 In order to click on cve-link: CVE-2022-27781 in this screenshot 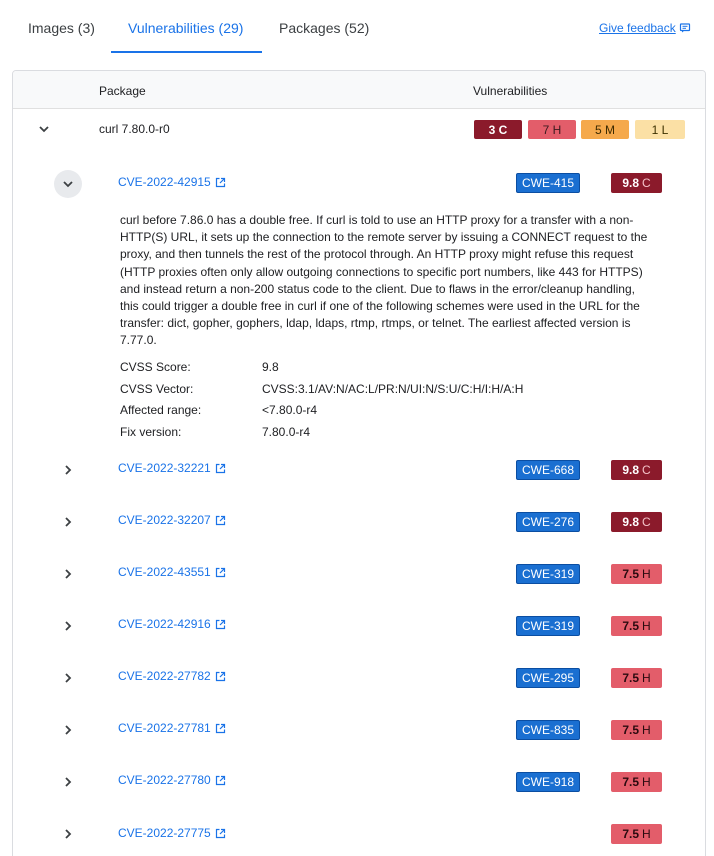, I will do `click(172, 728)`.